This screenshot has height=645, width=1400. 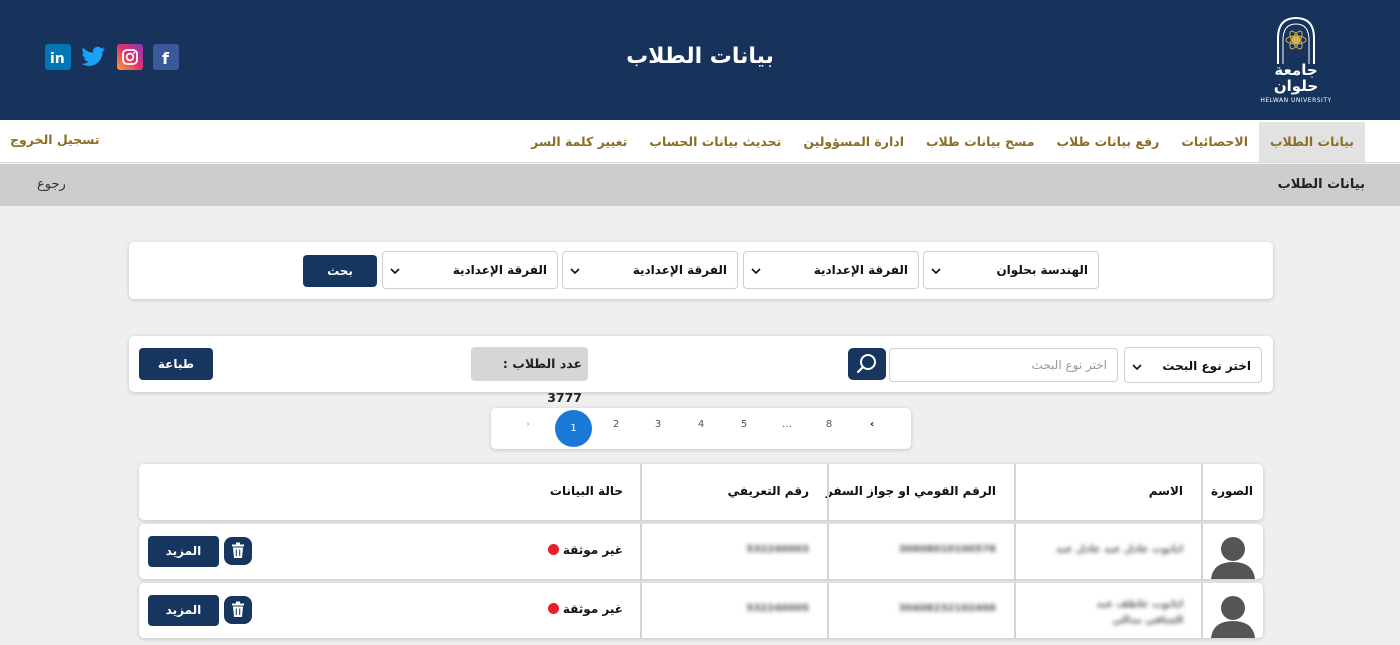 I want to click on search-input-placeholder: اختر نوع البحث, so click(x=1069, y=365).